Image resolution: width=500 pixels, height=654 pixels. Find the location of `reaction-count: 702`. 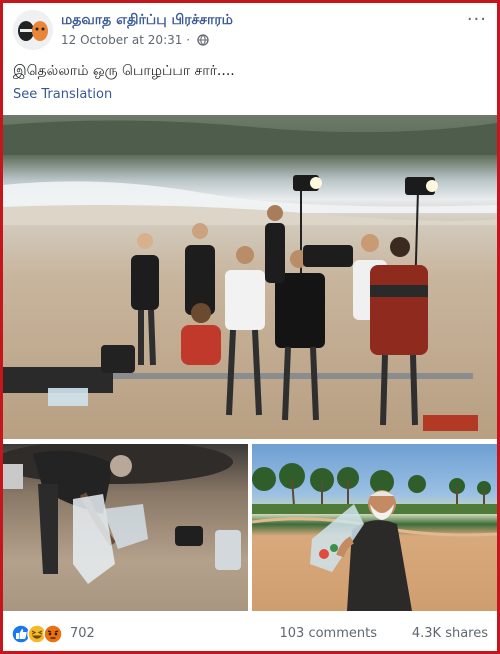

reaction-count: 702 is located at coordinates (82, 633).